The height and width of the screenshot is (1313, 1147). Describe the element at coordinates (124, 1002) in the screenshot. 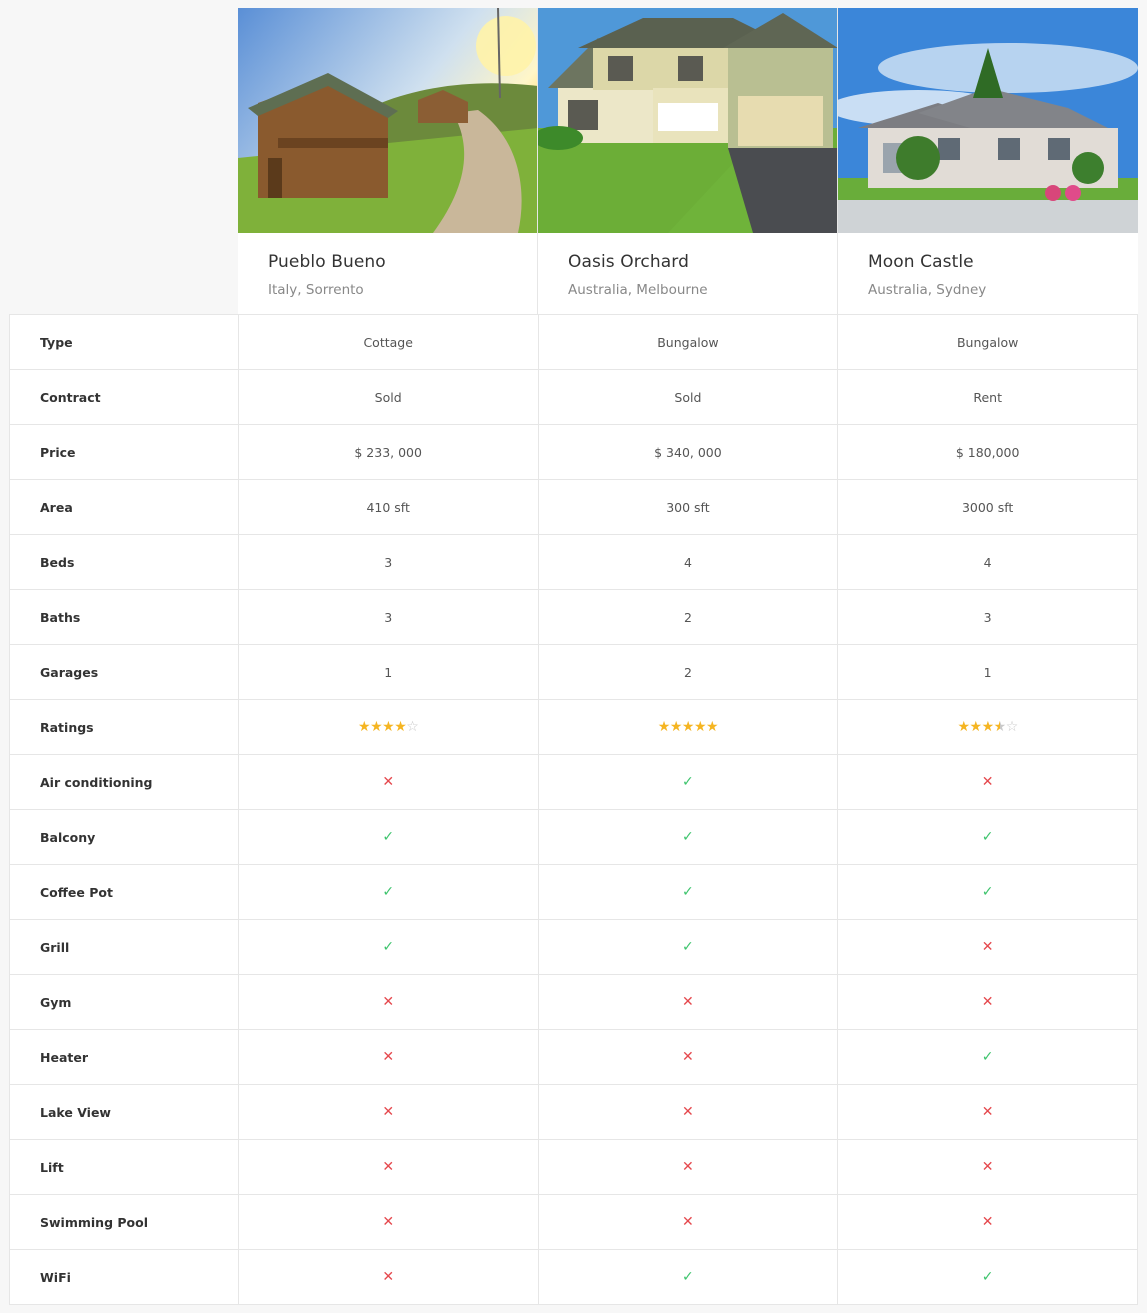

I see `row-label: Gym` at that location.